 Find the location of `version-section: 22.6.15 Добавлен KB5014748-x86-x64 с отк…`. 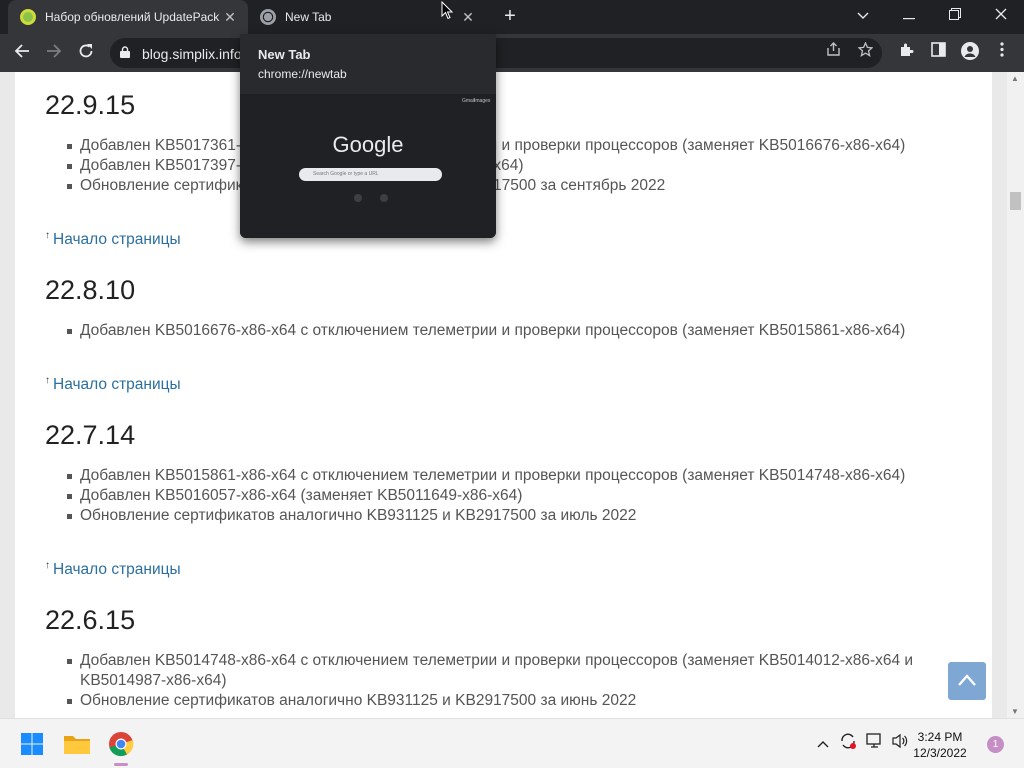

version-section: 22.6.15 Добавлен KB5014748-x86-x64 с отк… is located at coordinates (510, 658).